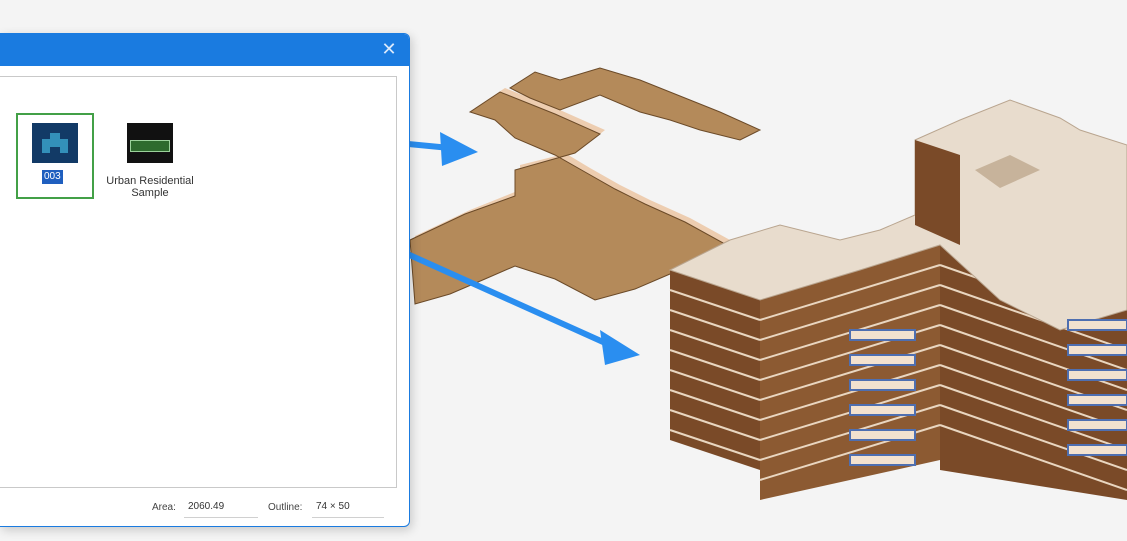 The image size is (1127, 541). I want to click on dialog-statusbar: Area: 2060.49 Outline: 74 × 50, so click(204, 507).